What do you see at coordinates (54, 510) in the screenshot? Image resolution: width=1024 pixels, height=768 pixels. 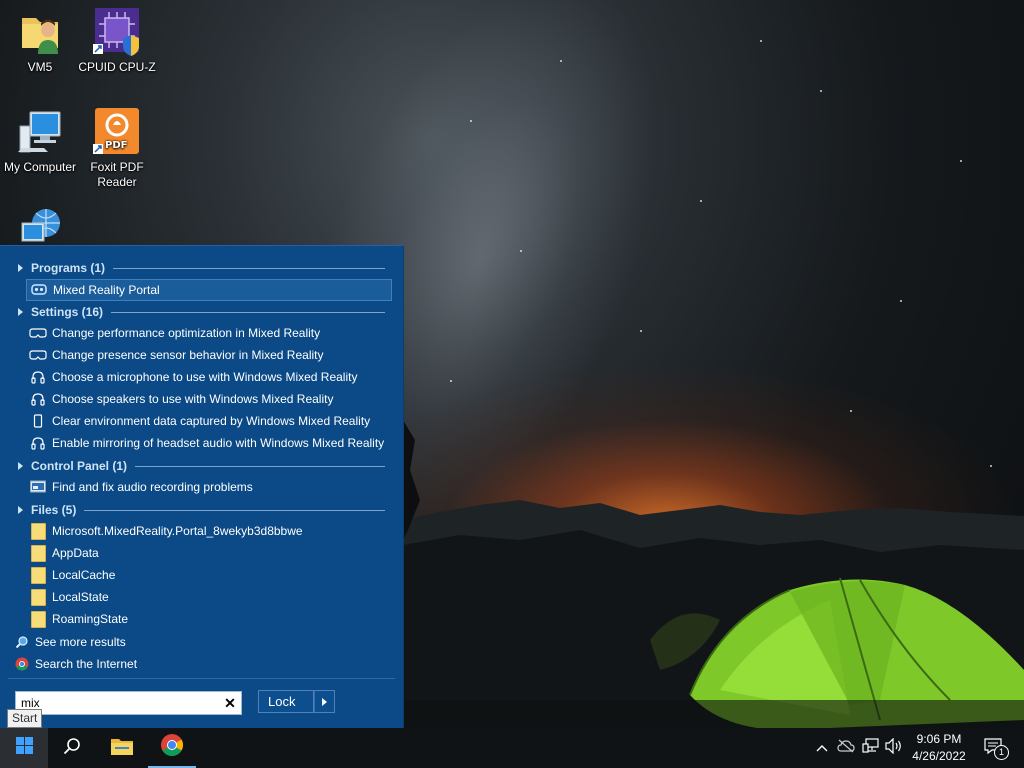 I see `section-label: Files (5)` at bounding box center [54, 510].